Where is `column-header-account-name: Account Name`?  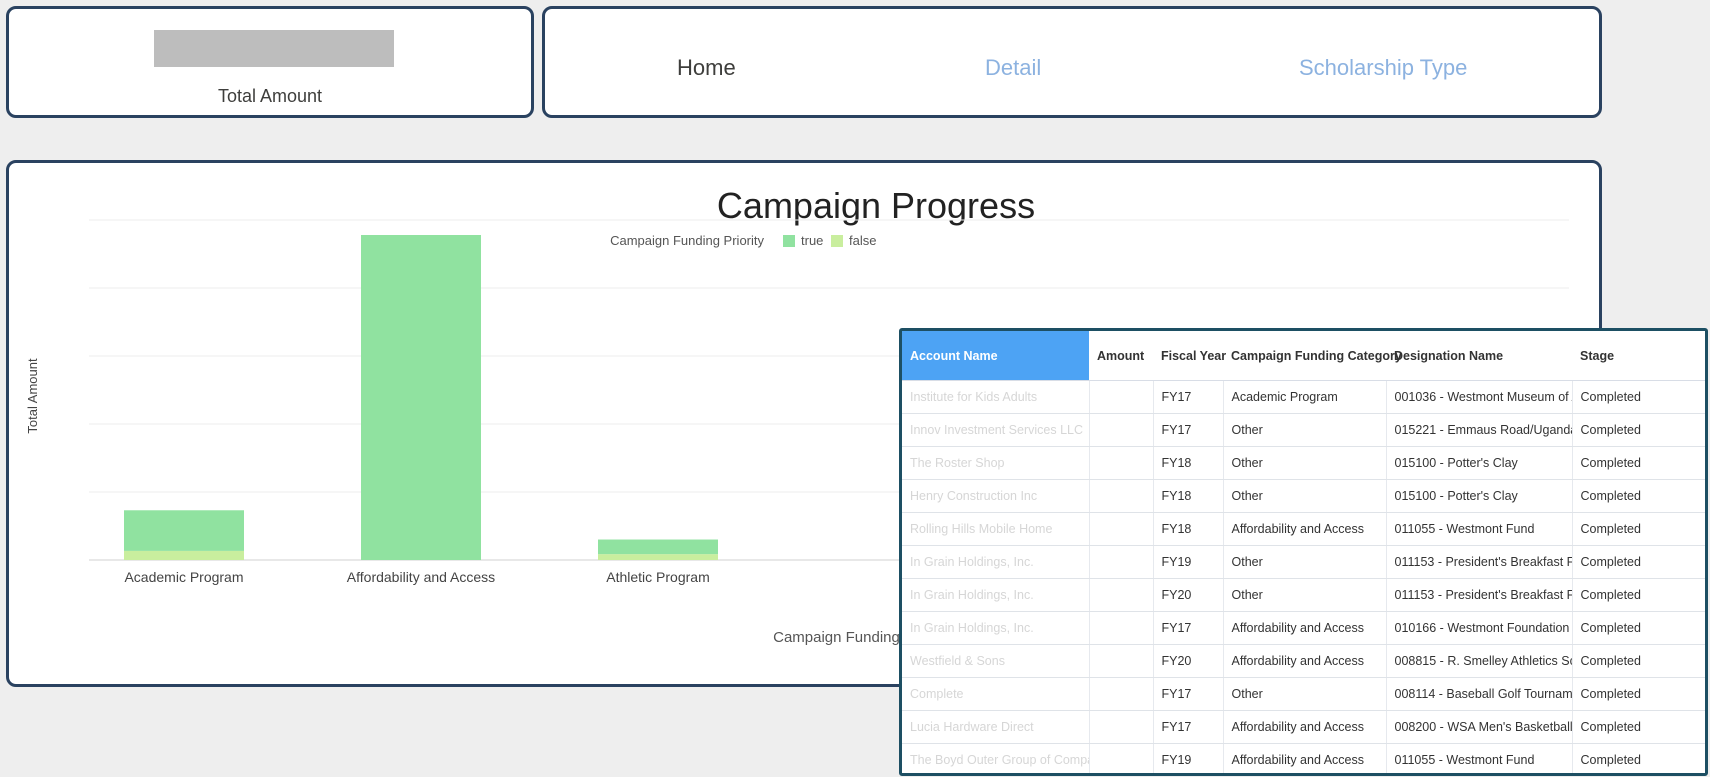 column-header-account-name: Account Name is located at coordinates (995, 356).